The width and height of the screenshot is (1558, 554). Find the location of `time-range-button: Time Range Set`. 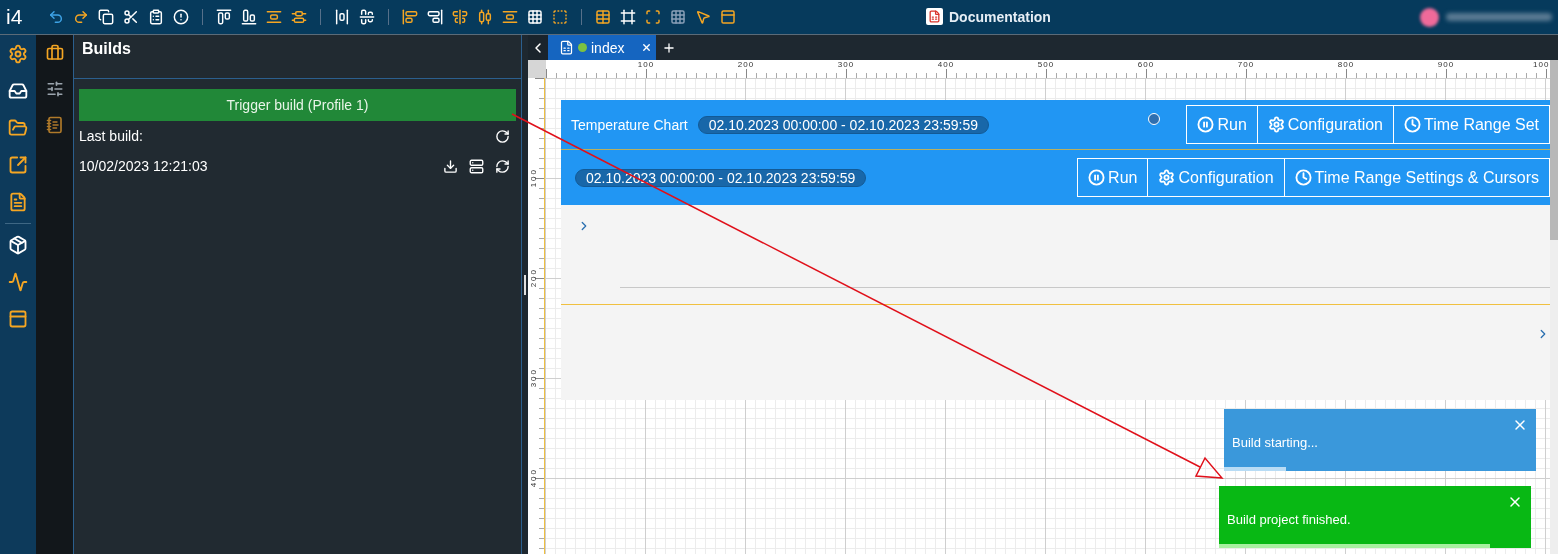

time-range-button: Time Range Set is located at coordinates (1471, 124).